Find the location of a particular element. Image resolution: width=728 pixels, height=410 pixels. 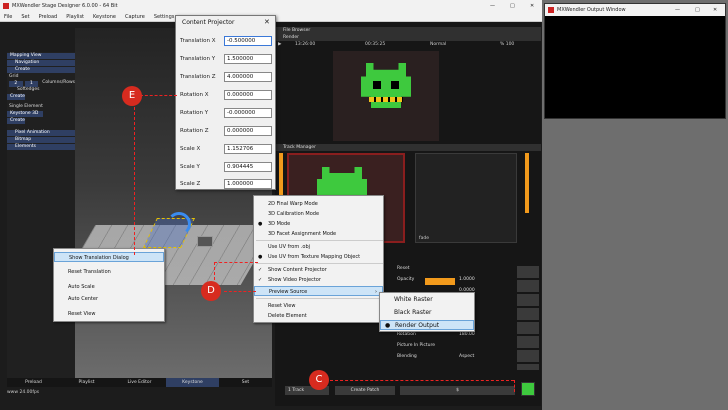

translation-x-input: -0.500000 is located at coordinates (248, 41).